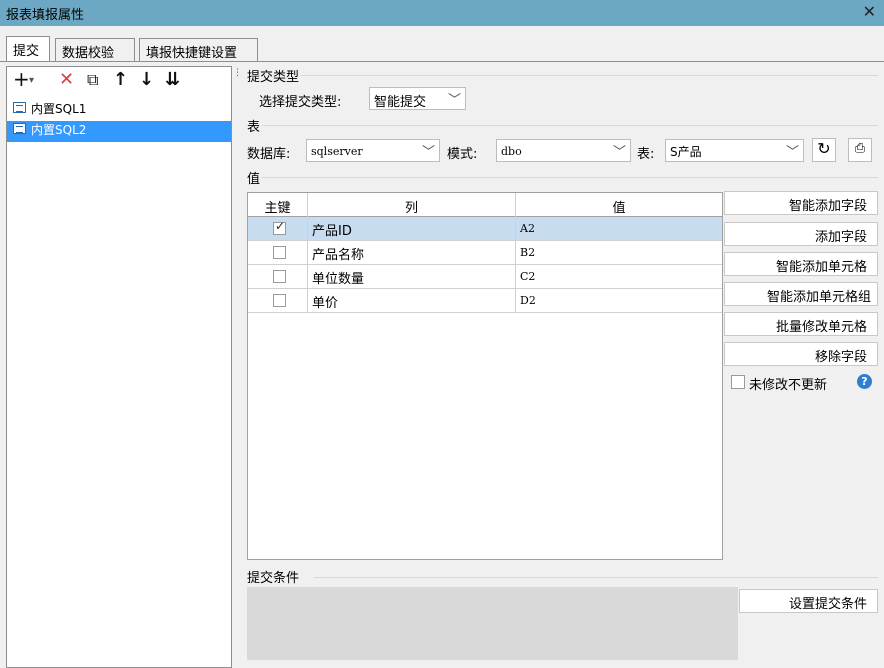  I want to click on batch-modify-cell-button: 批量修改单元格, so click(801, 324).